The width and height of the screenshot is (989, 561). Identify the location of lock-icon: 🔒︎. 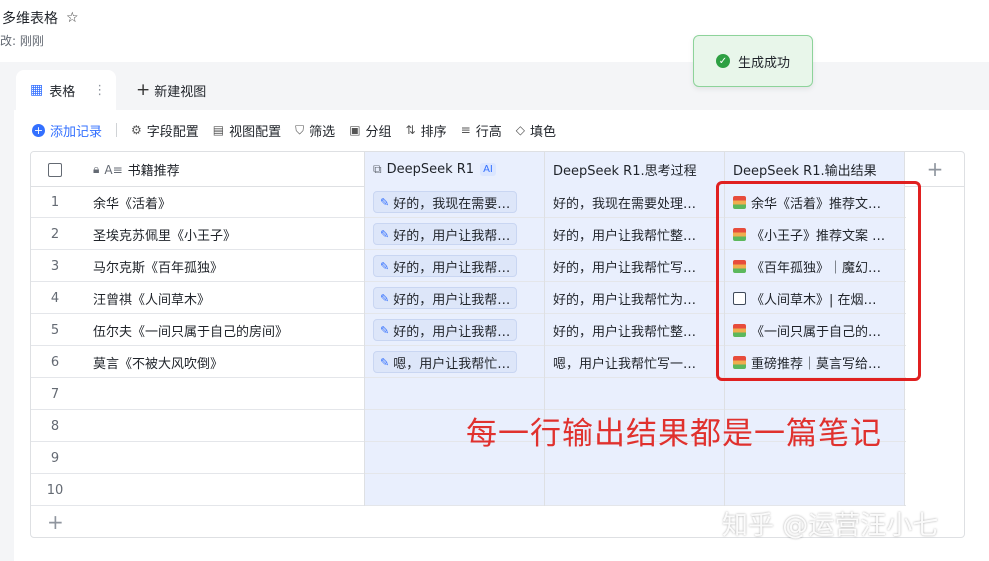
(96, 169).